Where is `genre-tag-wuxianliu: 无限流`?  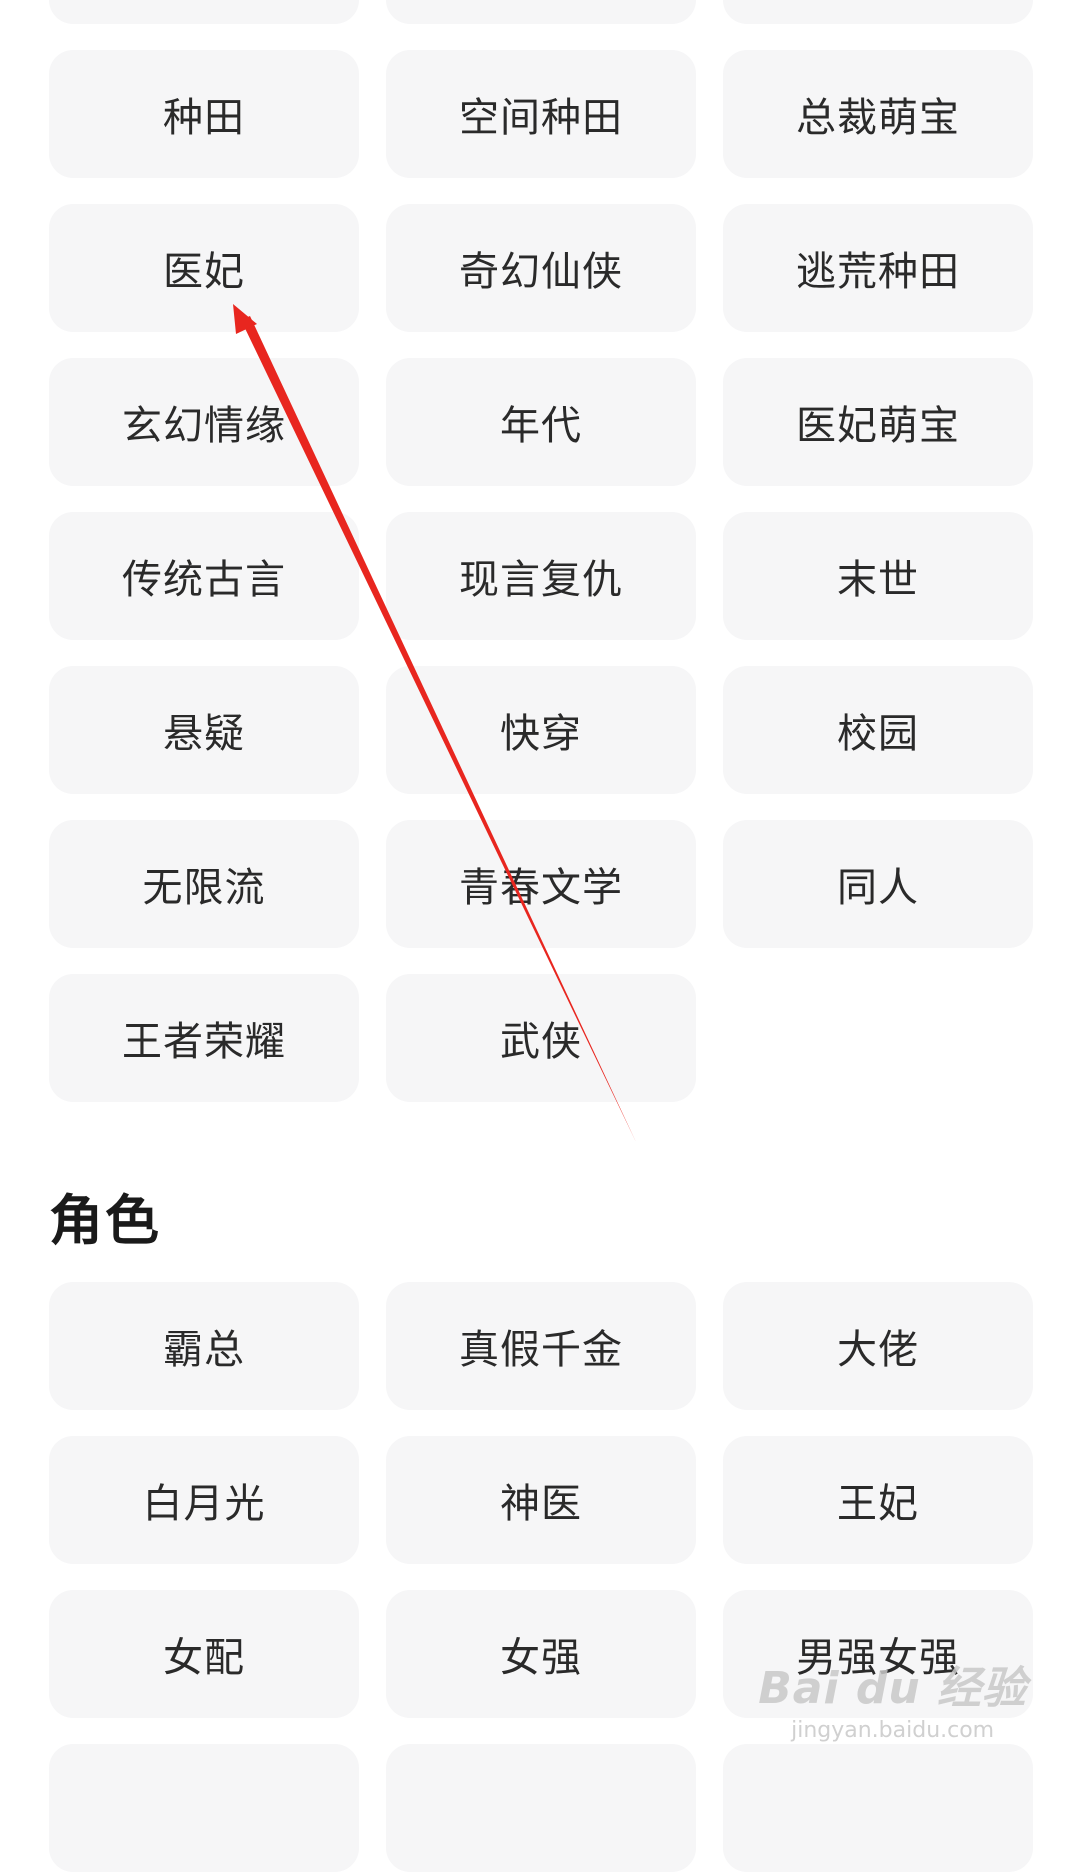
genre-tag-wuxianliu: 无限流 is located at coordinates (204, 884).